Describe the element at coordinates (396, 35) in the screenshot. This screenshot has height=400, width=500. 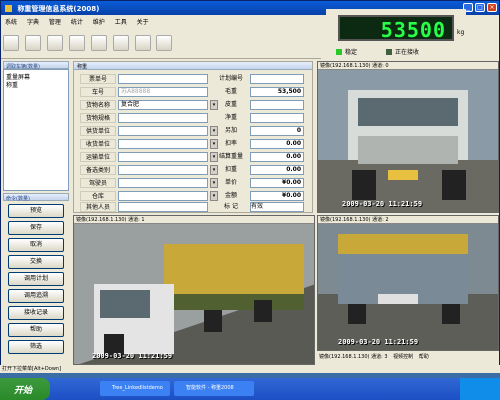
I see `weight-display-panel: 53500 kg 稳定 正在接收` at that location.